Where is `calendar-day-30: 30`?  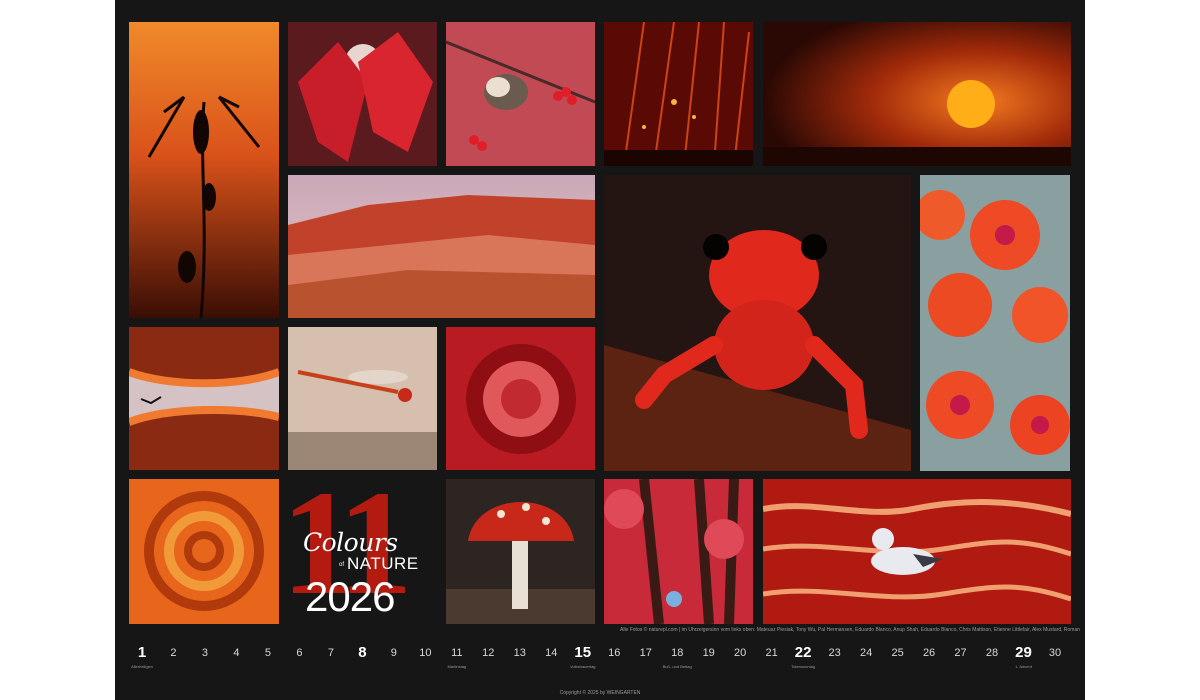
calendar-day-30: 30 is located at coordinates (1055, 653).